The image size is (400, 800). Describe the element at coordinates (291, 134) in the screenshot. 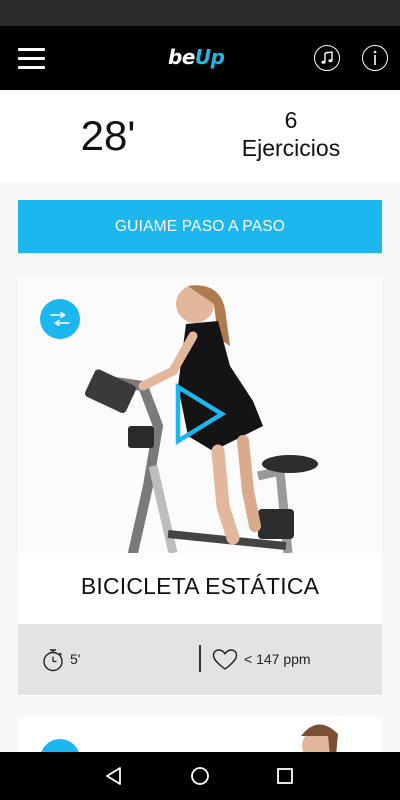

I see `exercise-count-block: 6 Ejercicios` at that location.